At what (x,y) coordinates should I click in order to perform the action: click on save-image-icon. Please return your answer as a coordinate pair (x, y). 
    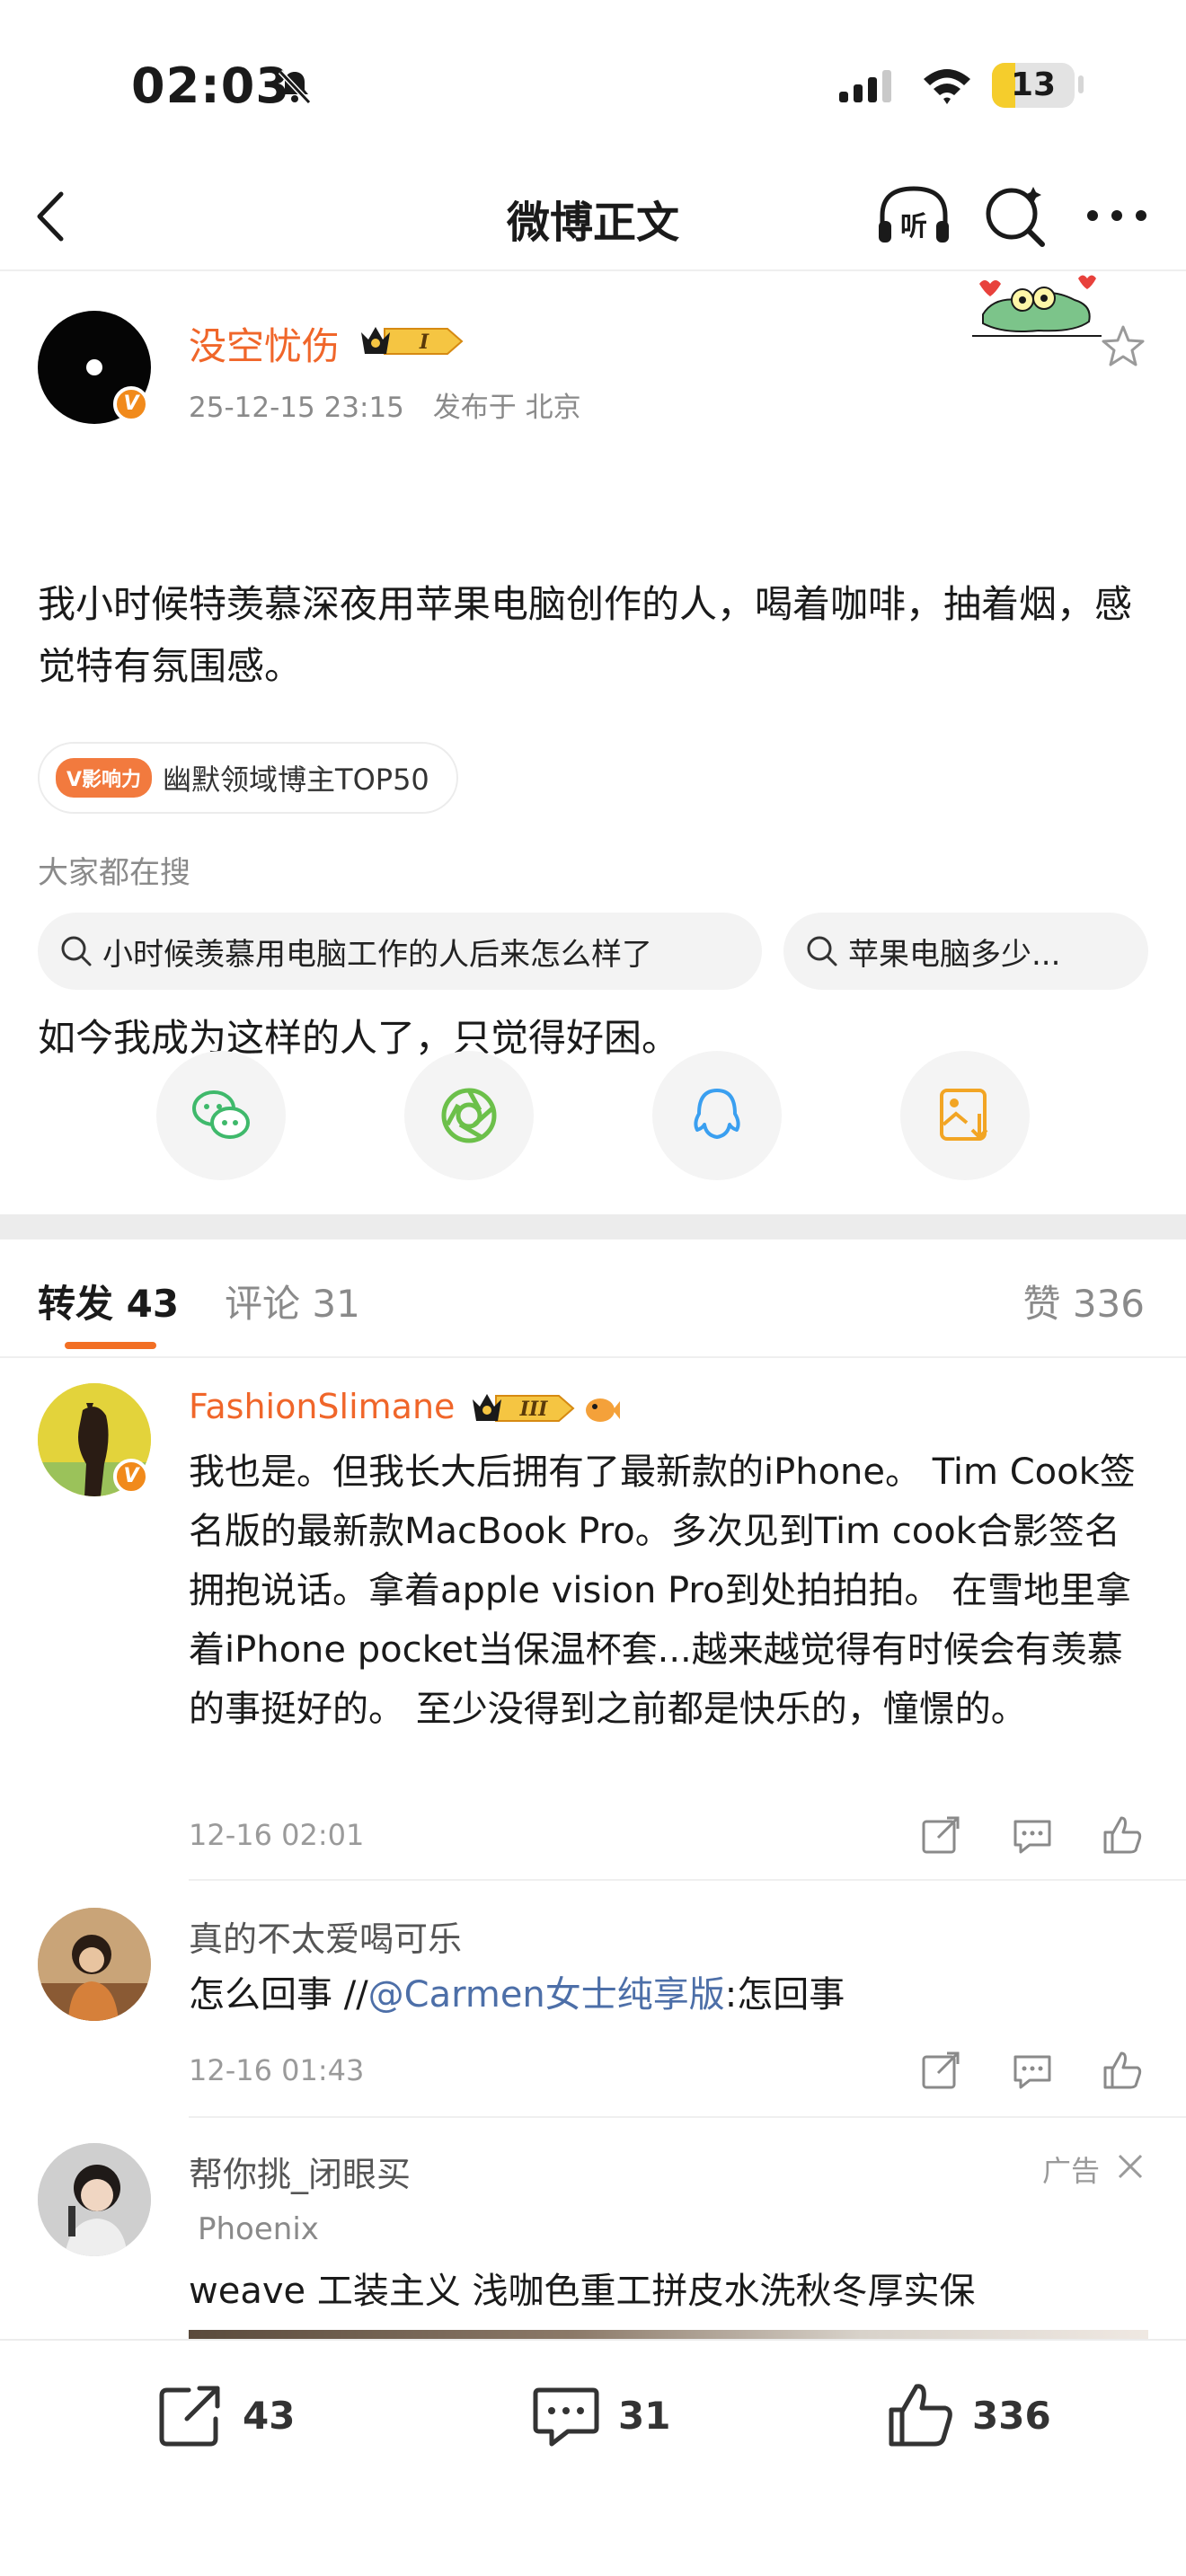
    Looking at the image, I should click on (964, 1115).